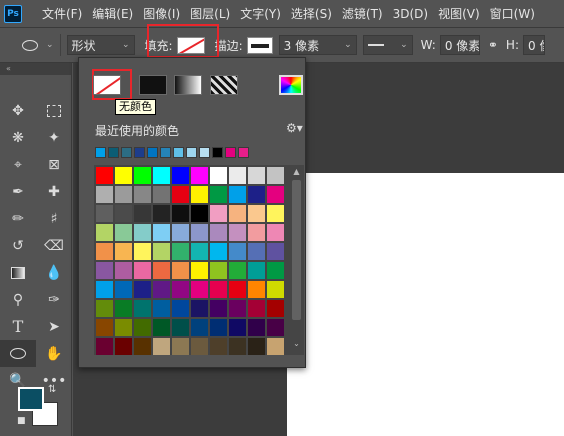 This screenshot has height=436, width=564. I want to click on preset-dropdown-icon: ⌄, so click(50, 45).